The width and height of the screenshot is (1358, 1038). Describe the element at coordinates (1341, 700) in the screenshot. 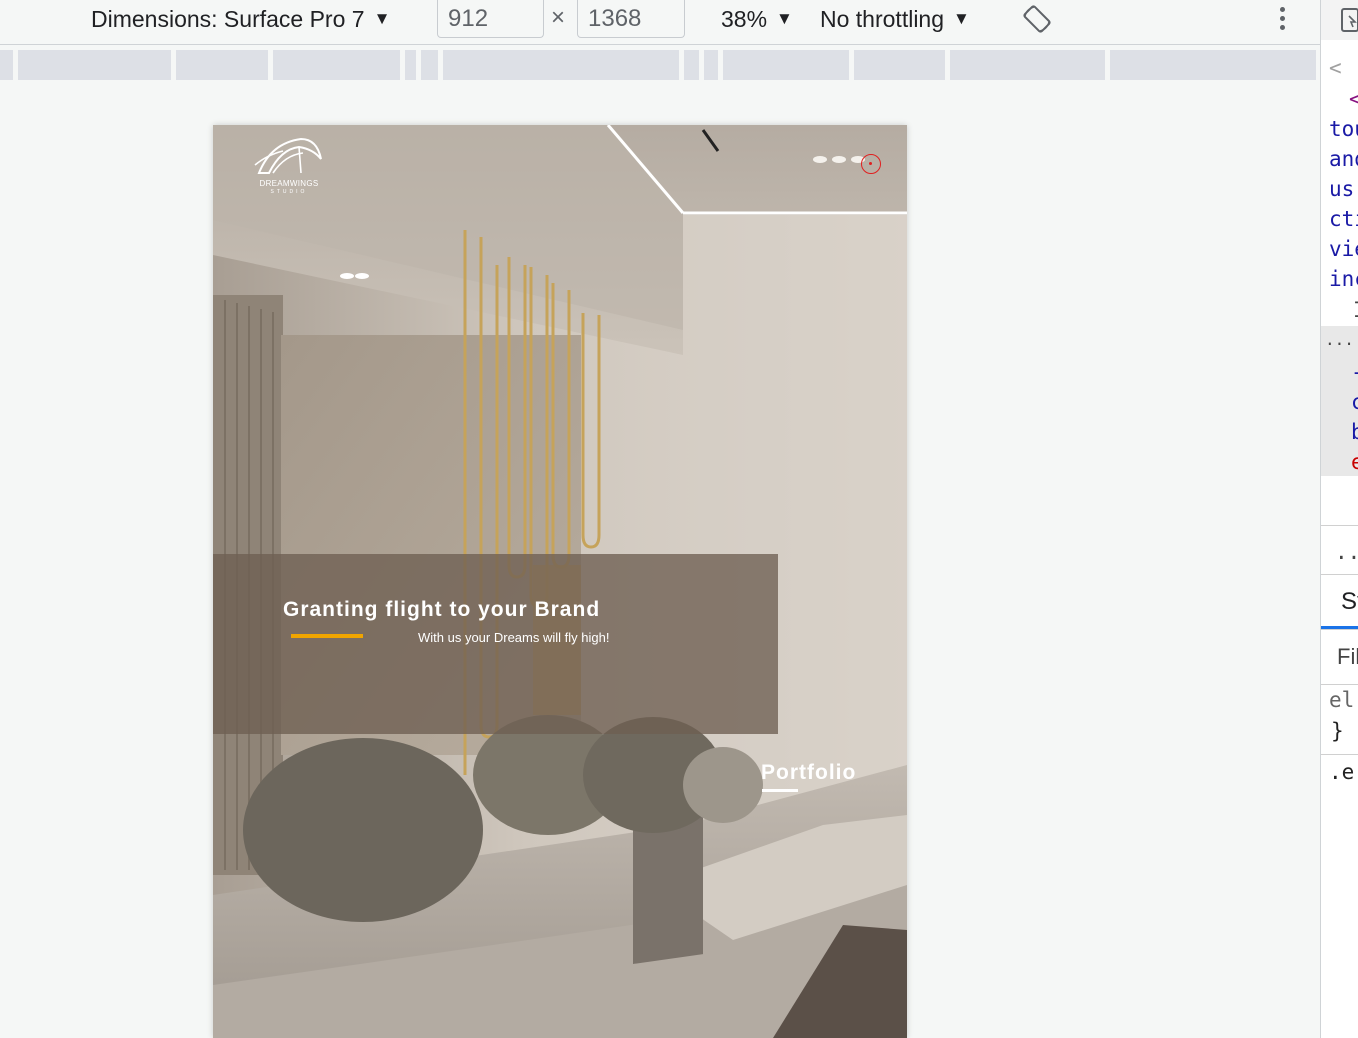

I see `style-rule-selector: el` at that location.